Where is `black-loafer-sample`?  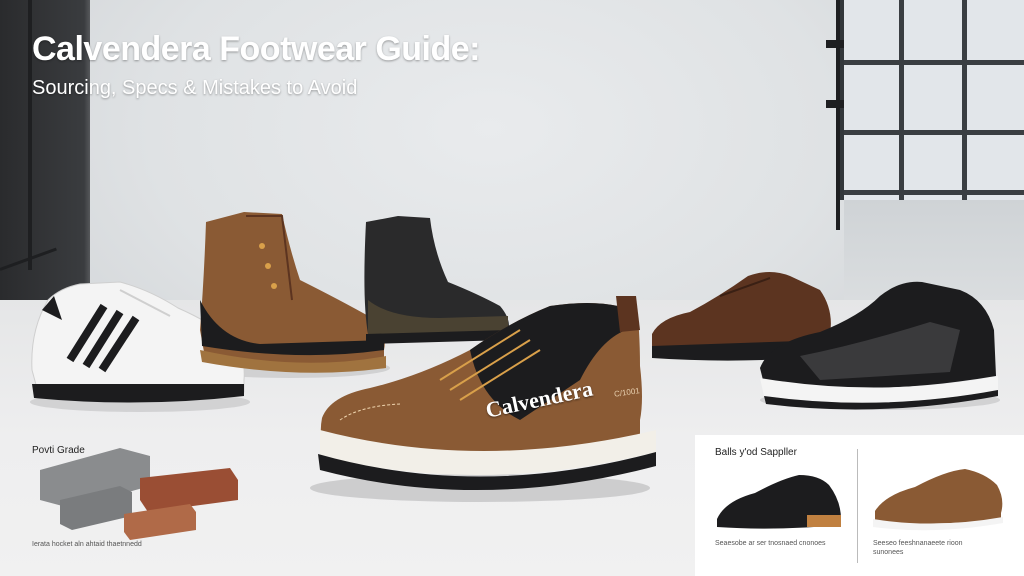 black-loafer-sample is located at coordinates (779, 502).